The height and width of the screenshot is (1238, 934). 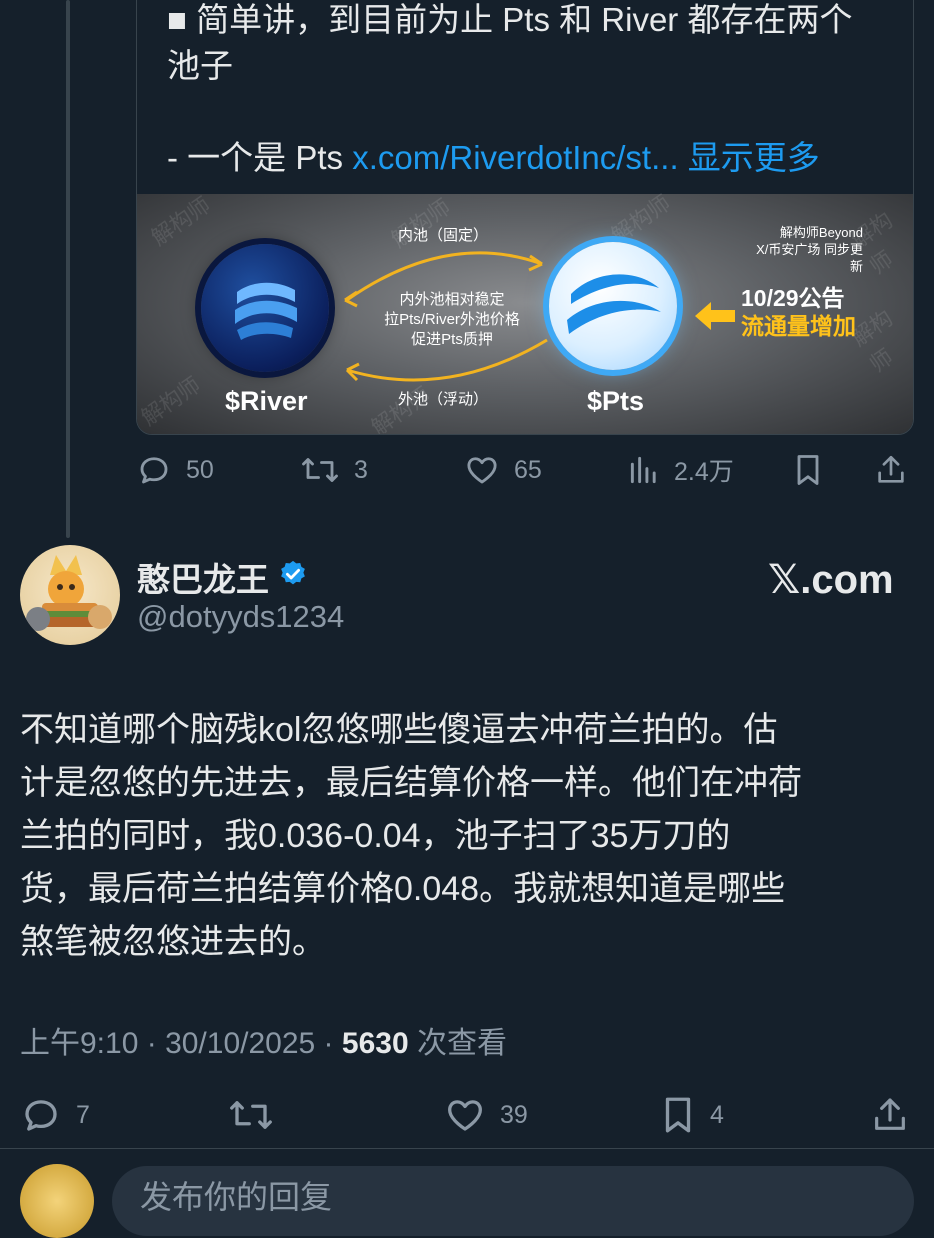 What do you see at coordinates (442, 235) in the screenshot?
I see `inner-pool-label: 内池（固定）` at bounding box center [442, 235].